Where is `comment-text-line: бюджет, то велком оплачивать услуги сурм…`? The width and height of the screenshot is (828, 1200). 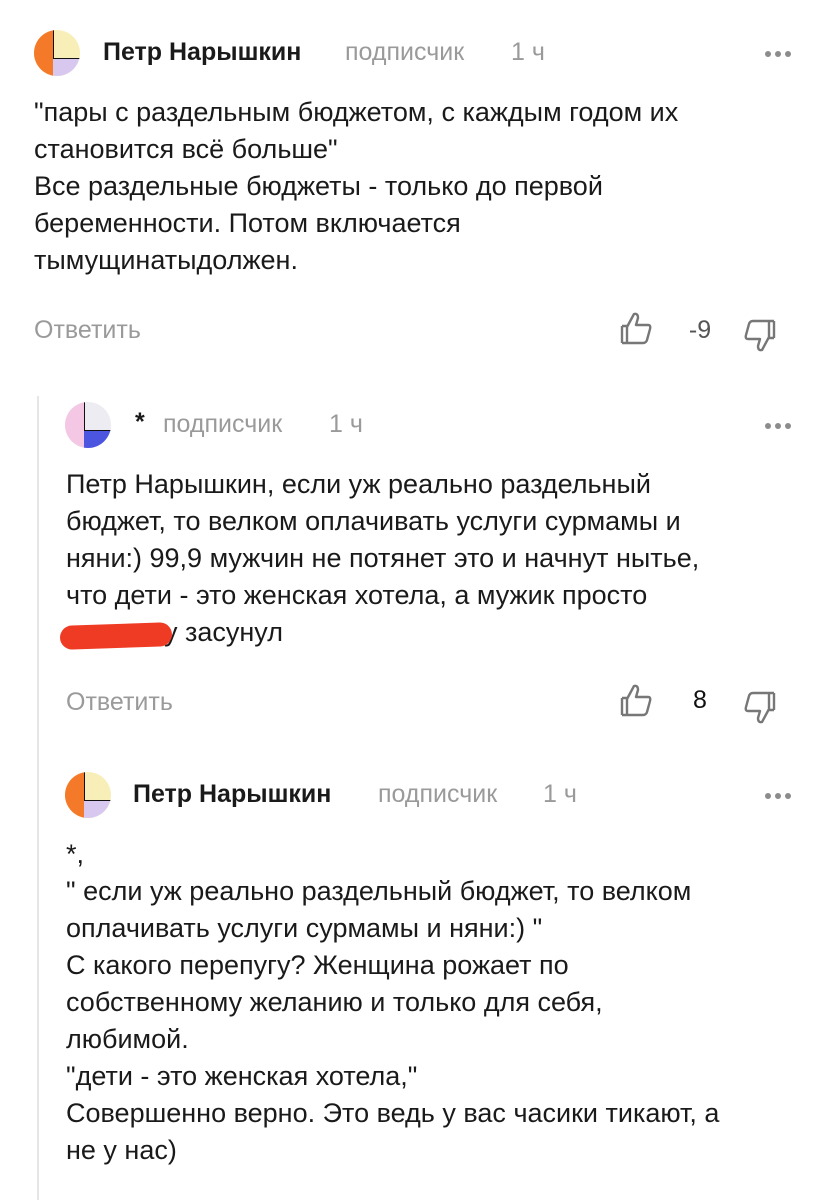 comment-text-line: бюджет, то велком оплачивать услуги сурм… is located at coordinates (373, 521).